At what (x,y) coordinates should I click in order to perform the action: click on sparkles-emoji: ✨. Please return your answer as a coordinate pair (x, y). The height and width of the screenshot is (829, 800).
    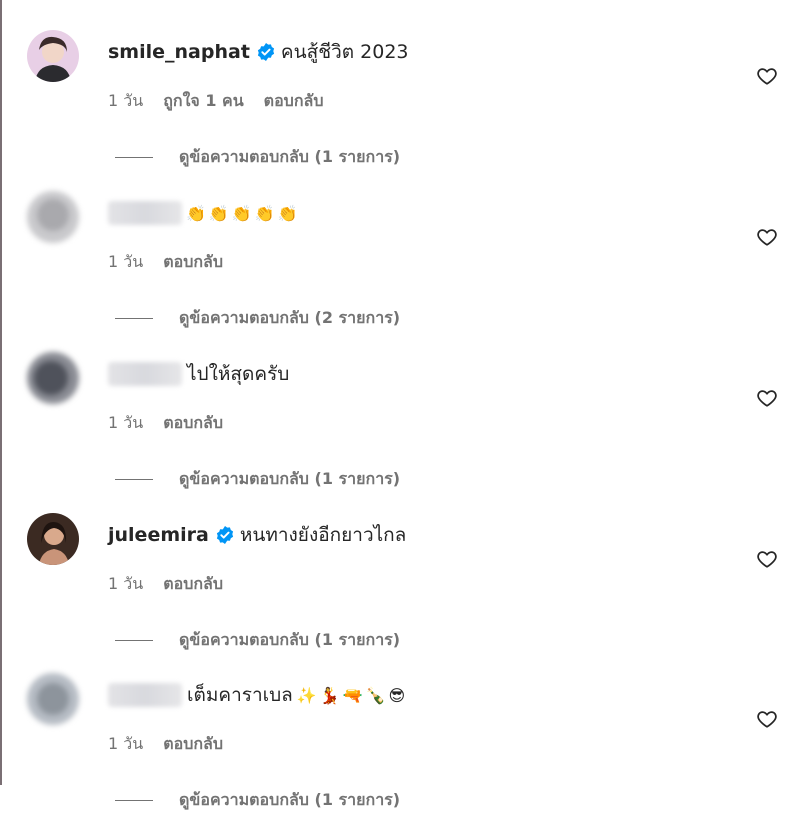
    Looking at the image, I should click on (306, 695).